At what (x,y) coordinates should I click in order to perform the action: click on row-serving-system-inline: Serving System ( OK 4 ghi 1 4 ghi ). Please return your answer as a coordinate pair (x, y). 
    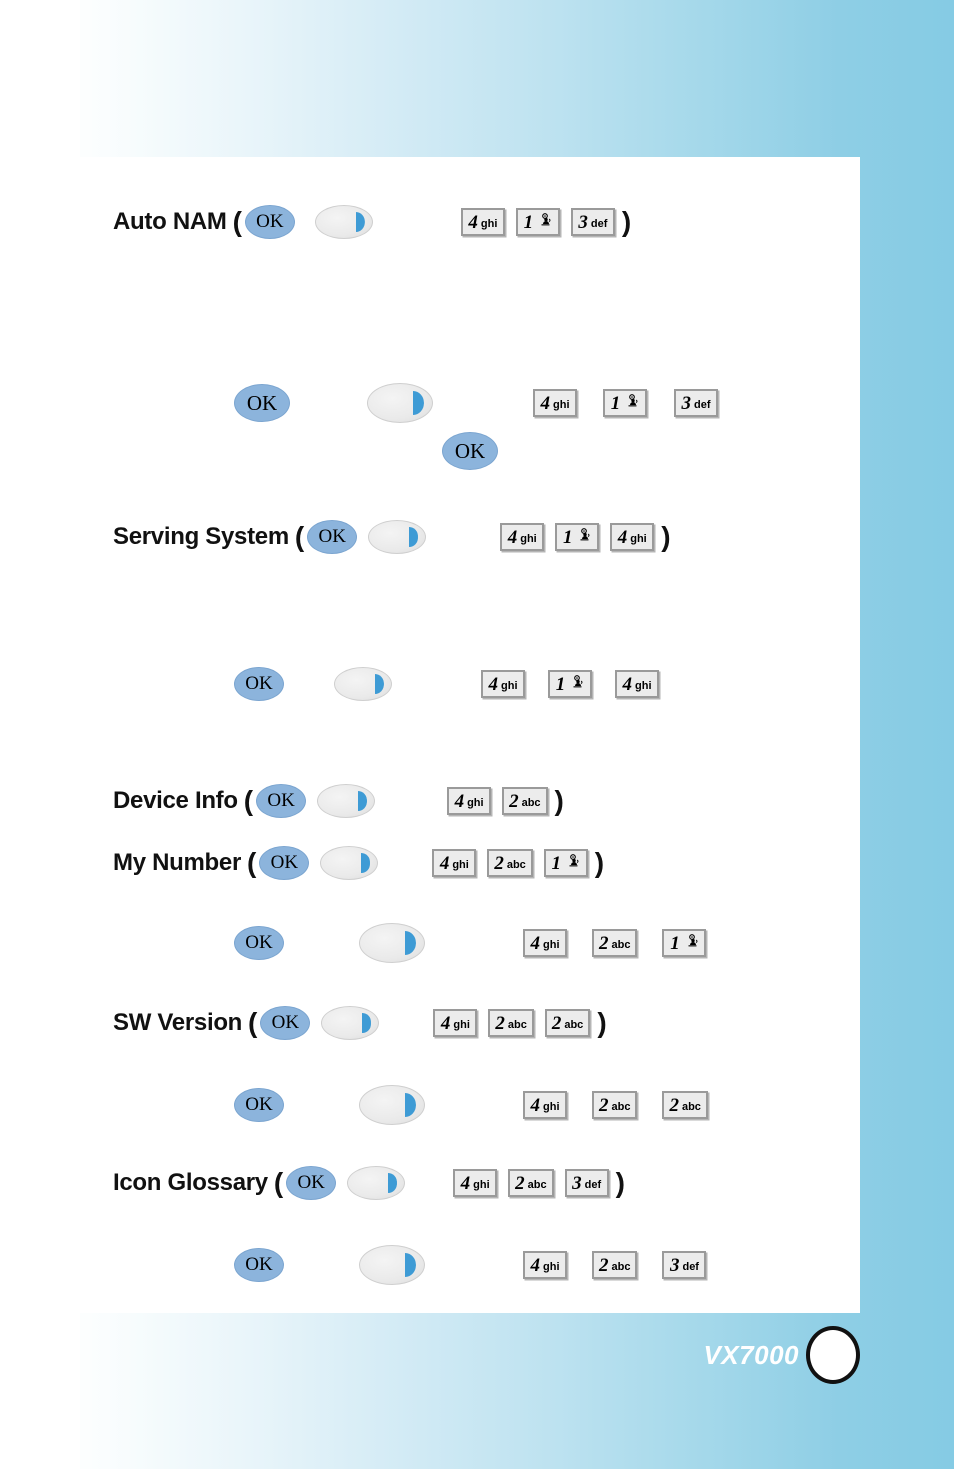
    Looking at the image, I should click on (392, 537).